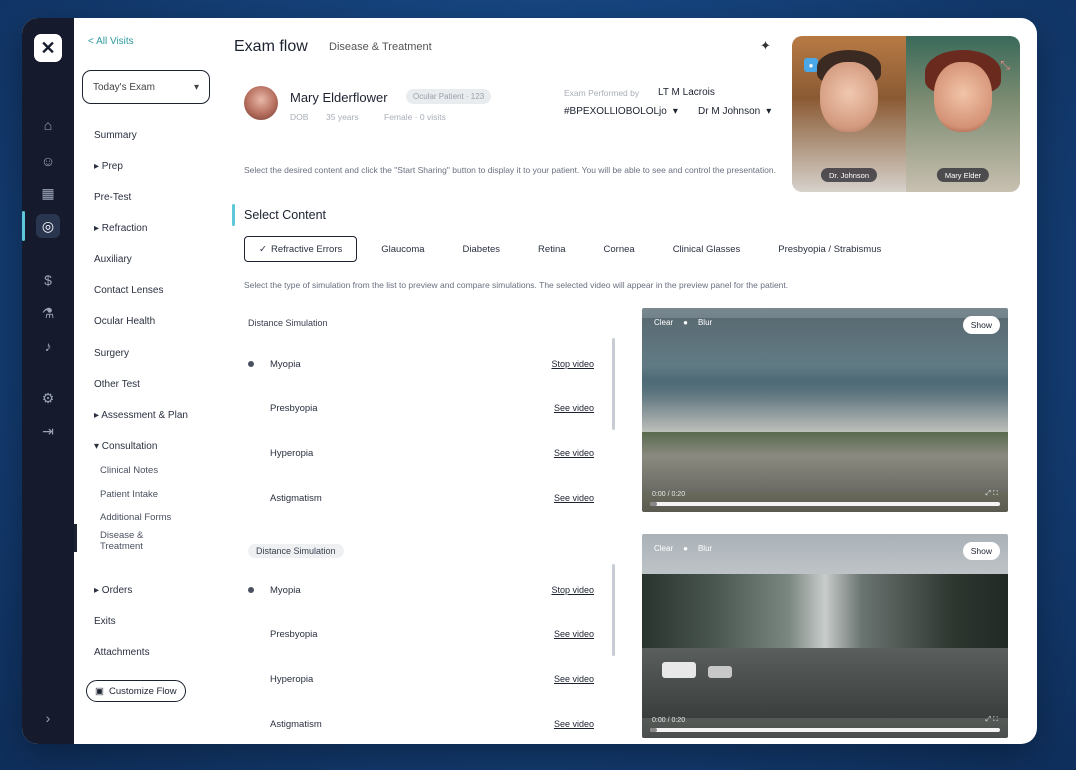 Image resolution: width=1076 pixels, height=770 pixels. What do you see at coordinates (125, 446) in the screenshot?
I see `sidebar-item: ▾ Consultation` at bounding box center [125, 446].